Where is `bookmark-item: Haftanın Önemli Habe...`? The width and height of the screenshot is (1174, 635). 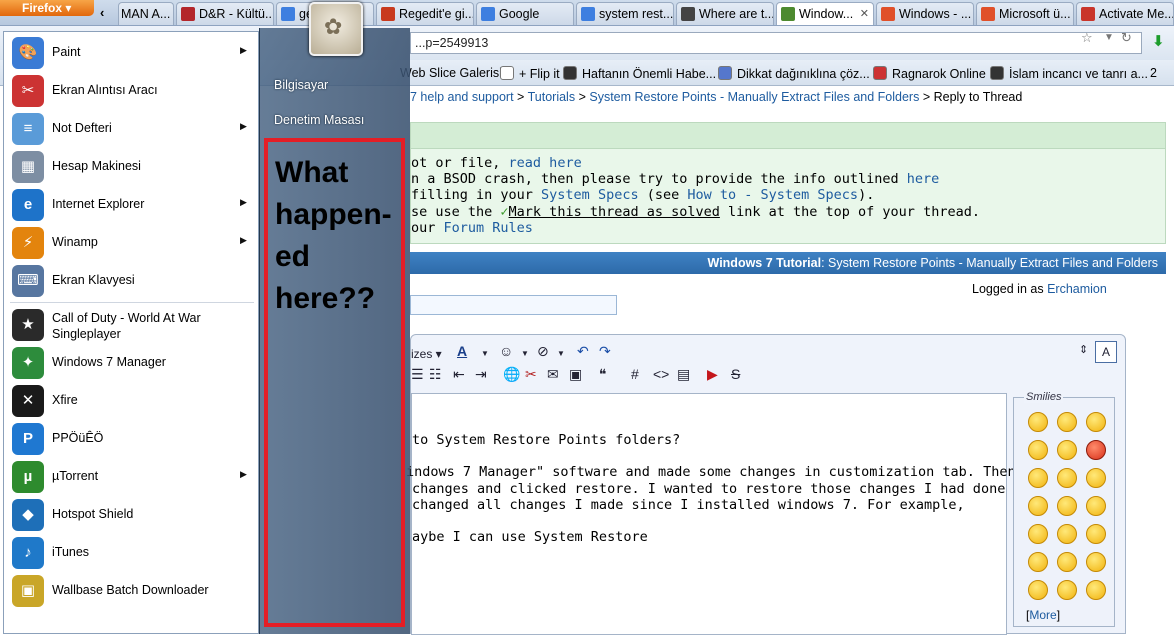
bookmark-item: Haftanın Önemli Habe... is located at coordinates (639, 73).